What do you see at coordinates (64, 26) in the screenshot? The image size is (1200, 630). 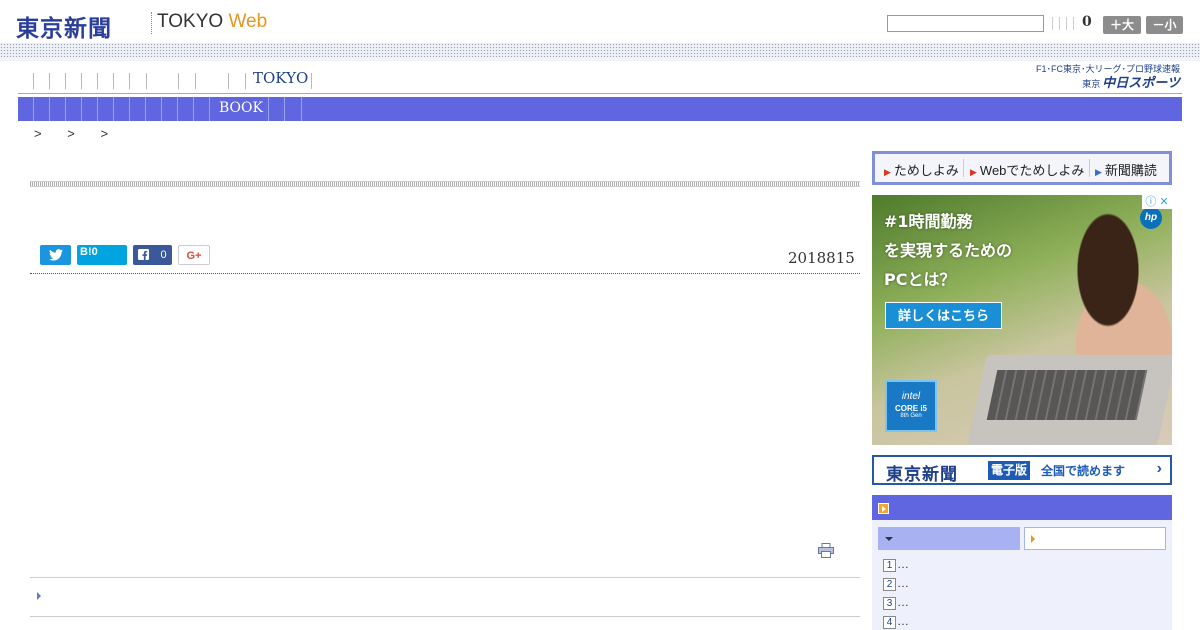 I see `site-logo: 東京新聞` at bounding box center [64, 26].